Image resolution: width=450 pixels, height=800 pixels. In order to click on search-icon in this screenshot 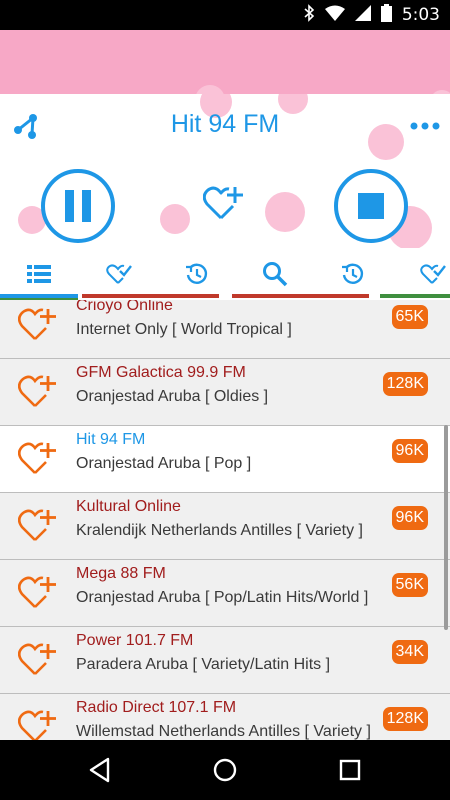, I will do `click(275, 274)`.